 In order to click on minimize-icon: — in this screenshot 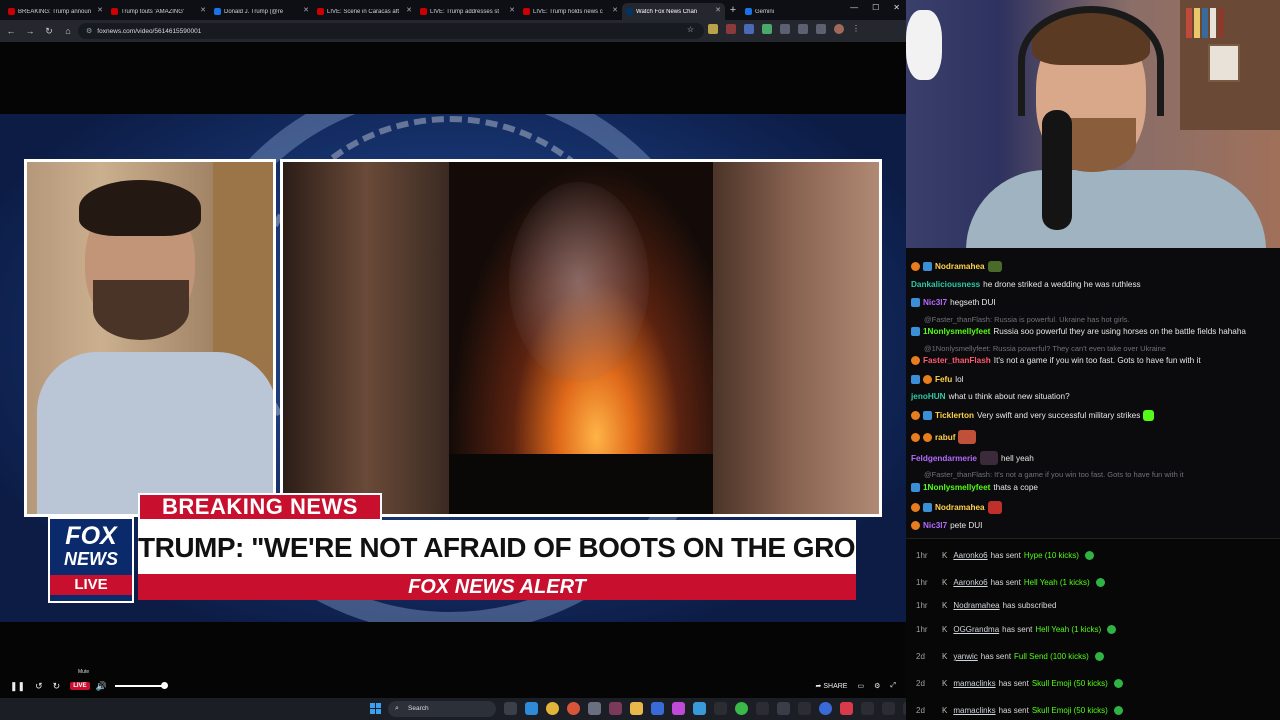, I will do `click(854, 7)`.